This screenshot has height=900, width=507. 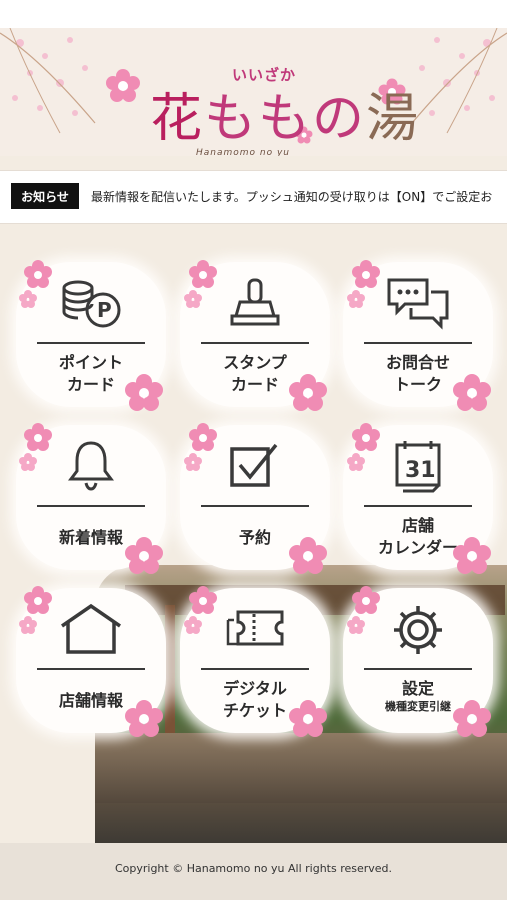 What do you see at coordinates (254, 465) in the screenshot?
I see `checkbox-icon` at bounding box center [254, 465].